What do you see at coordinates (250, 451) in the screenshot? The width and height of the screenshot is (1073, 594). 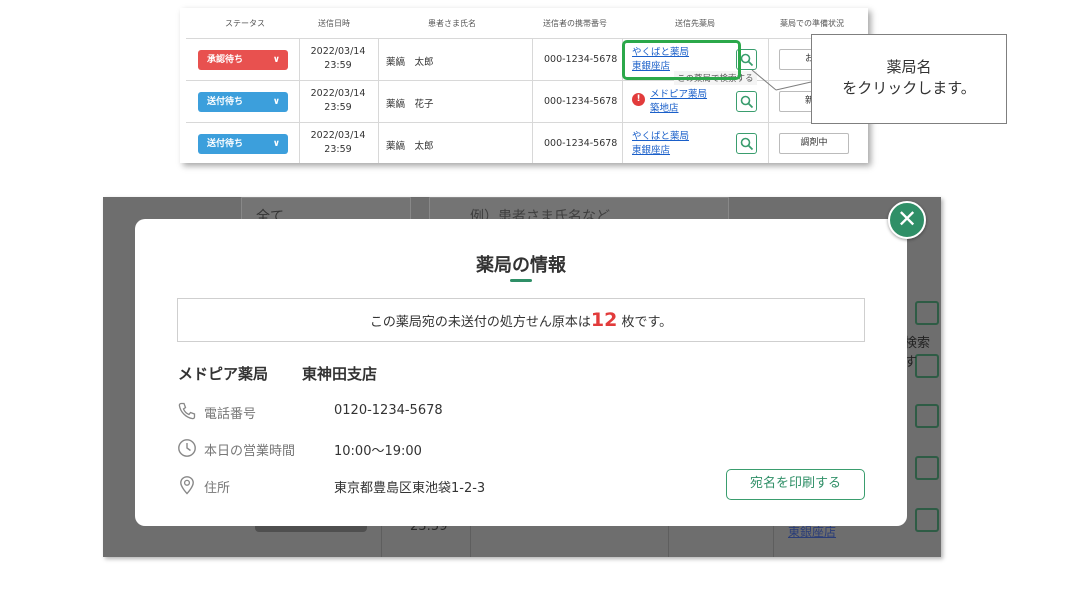 I see `hours-label: 本日の営業時間` at bounding box center [250, 451].